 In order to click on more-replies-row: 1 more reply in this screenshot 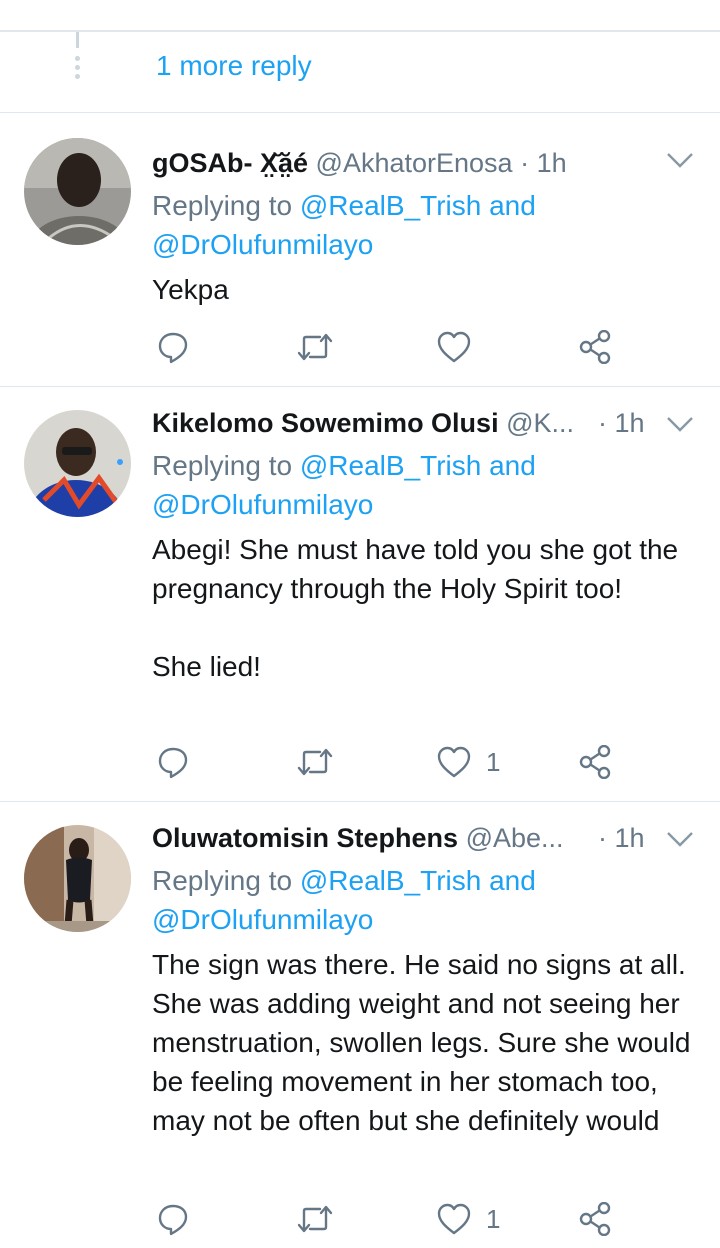, I will do `click(360, 56)`.